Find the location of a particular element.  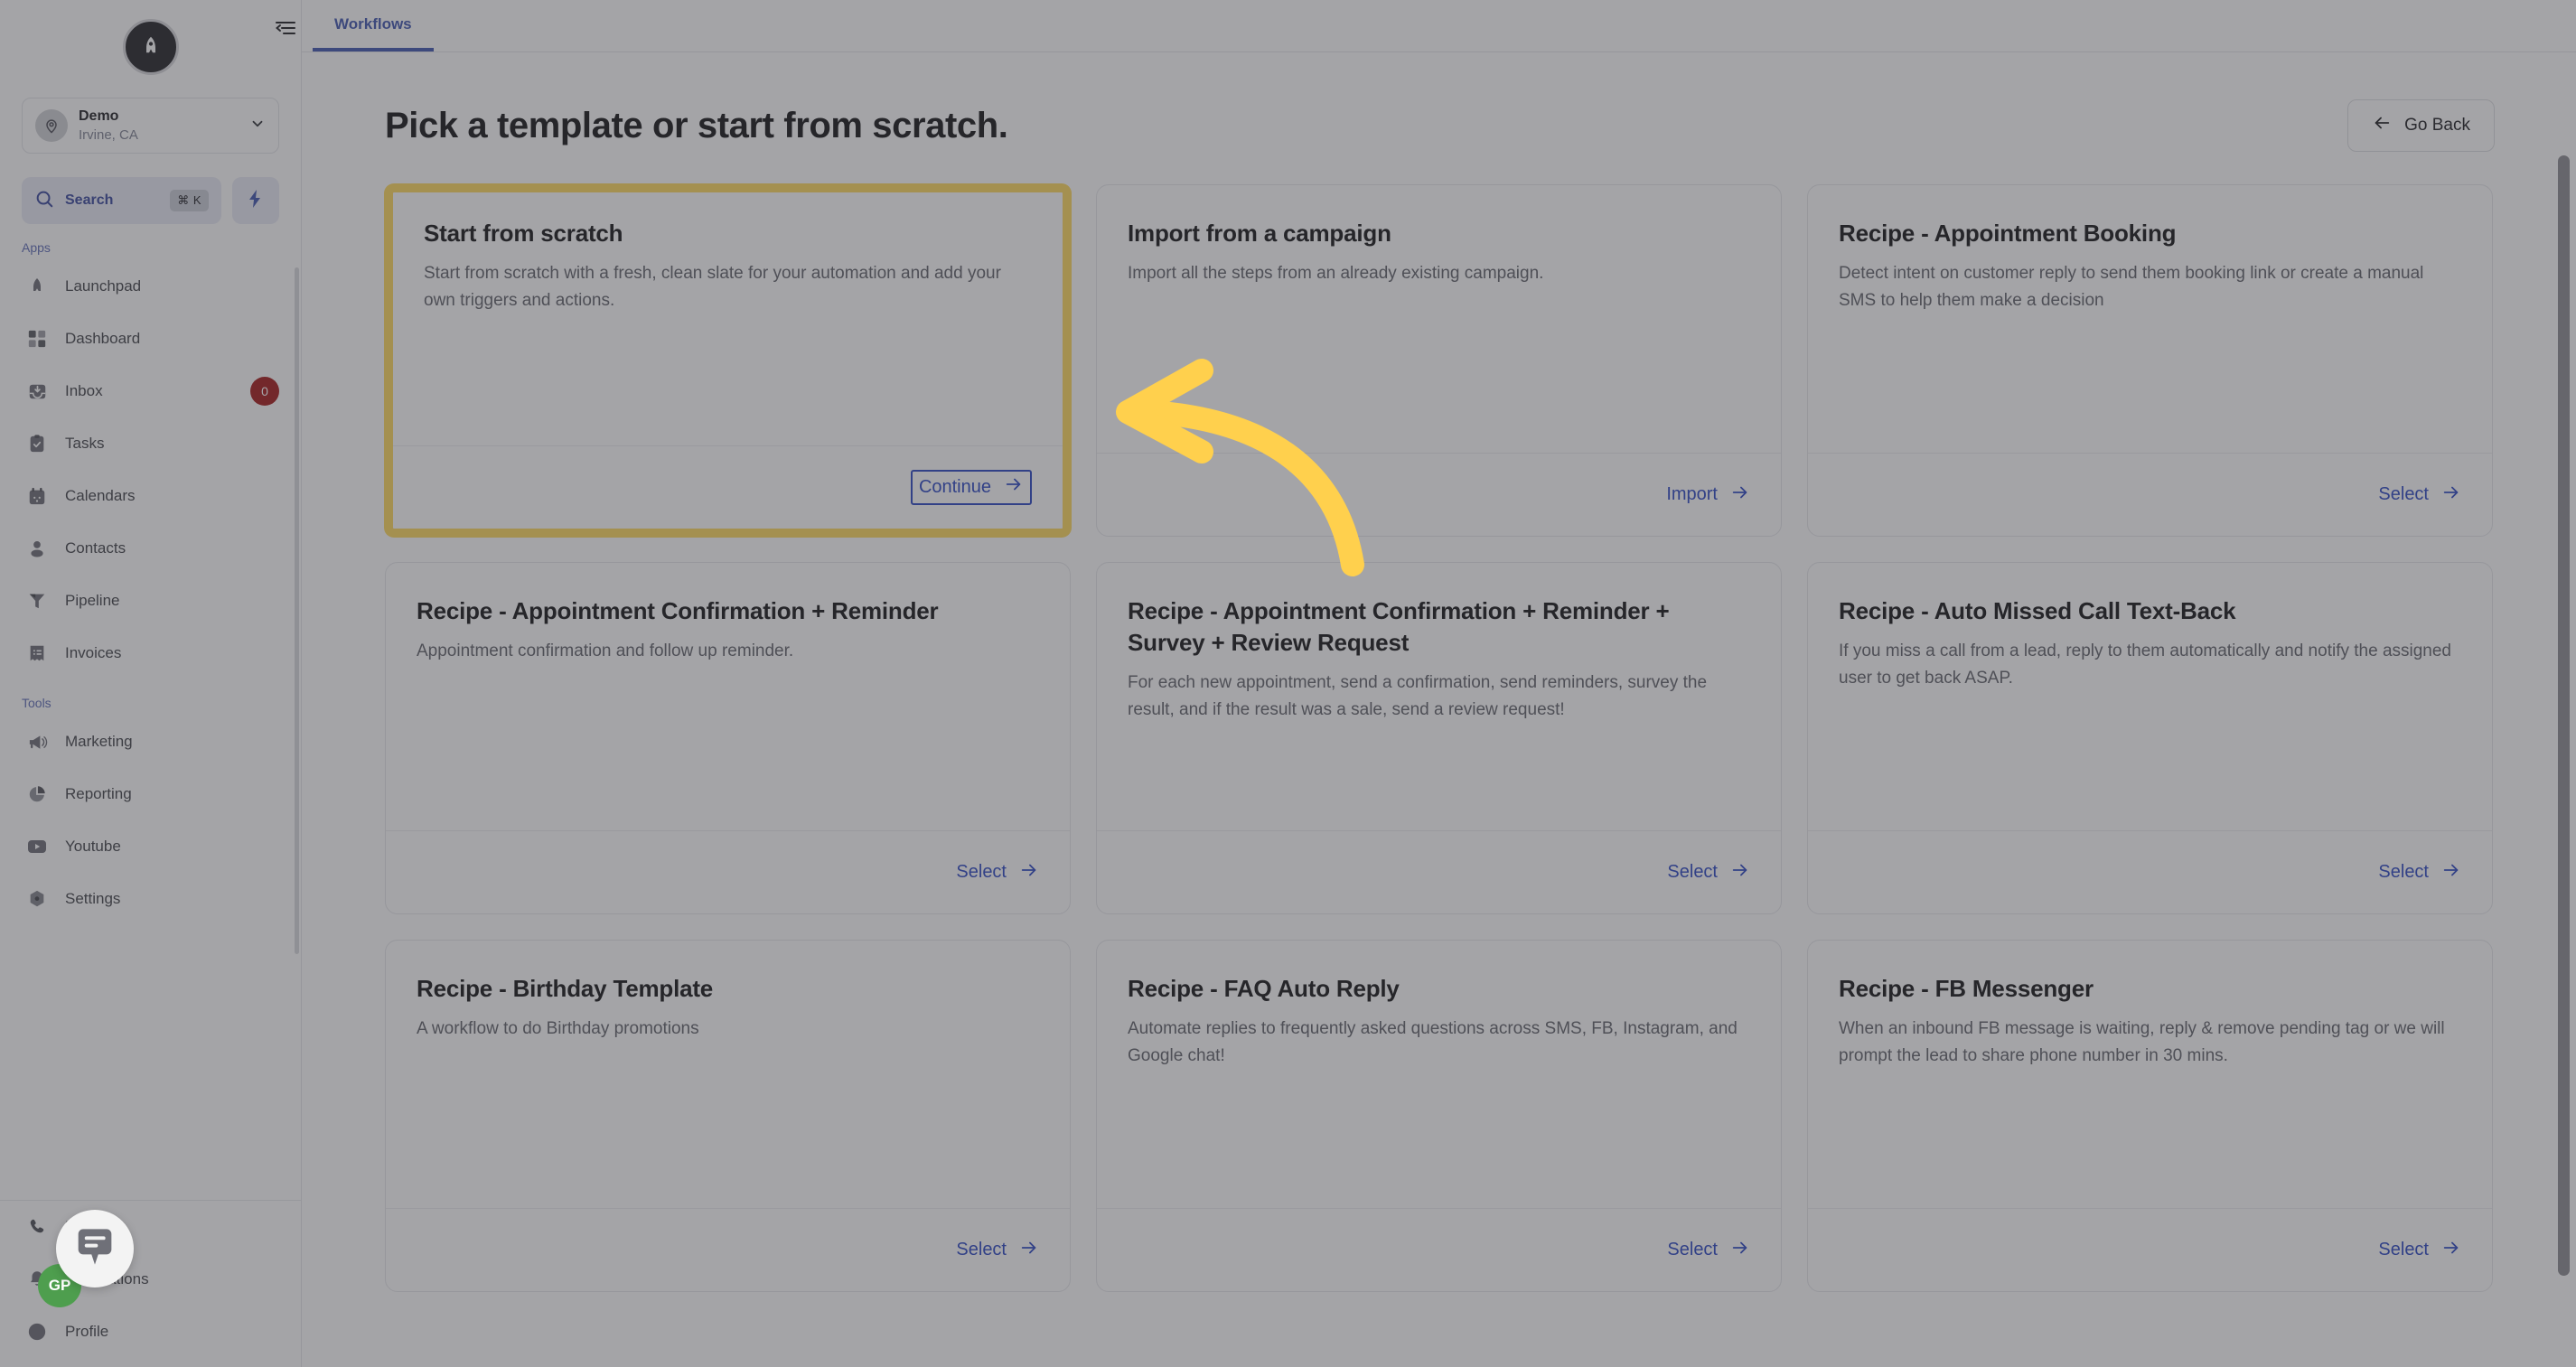

main-scrollbar is located at coordinates (2563, 735).